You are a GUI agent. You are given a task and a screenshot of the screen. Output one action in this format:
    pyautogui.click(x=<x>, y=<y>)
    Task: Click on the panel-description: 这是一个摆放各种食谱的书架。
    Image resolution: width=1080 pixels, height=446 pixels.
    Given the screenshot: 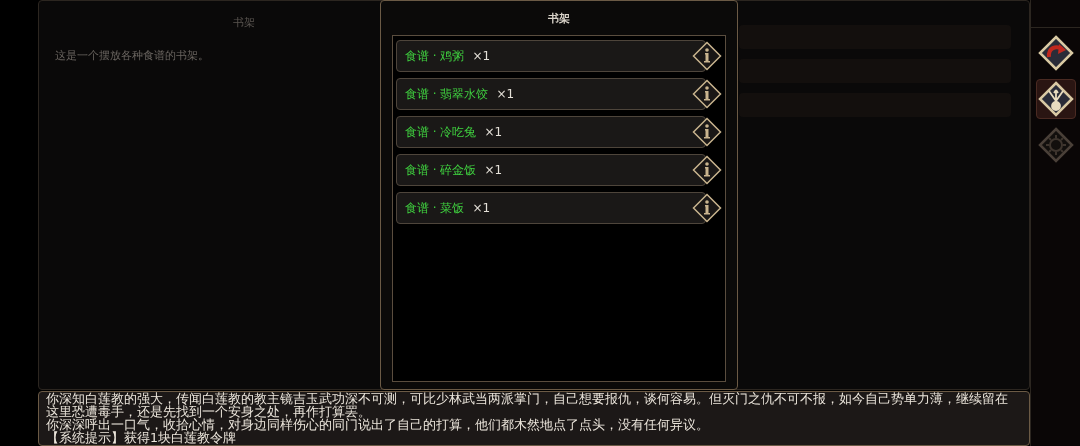 What is the action you would take?
    pyautogui.click(x=132, y=55)
    